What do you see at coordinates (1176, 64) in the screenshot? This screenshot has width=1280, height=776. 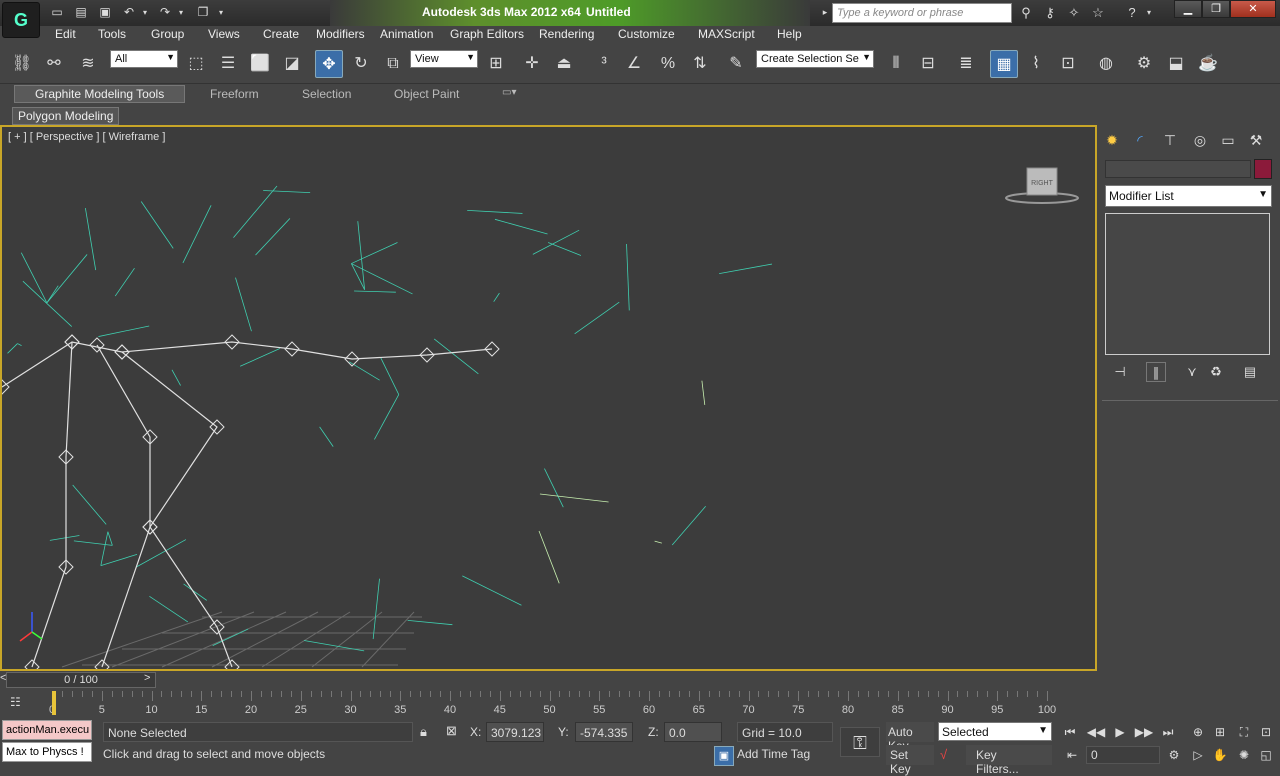 I see `rendered-frame-icon: ⬓` at bounding box center [1176, 64].